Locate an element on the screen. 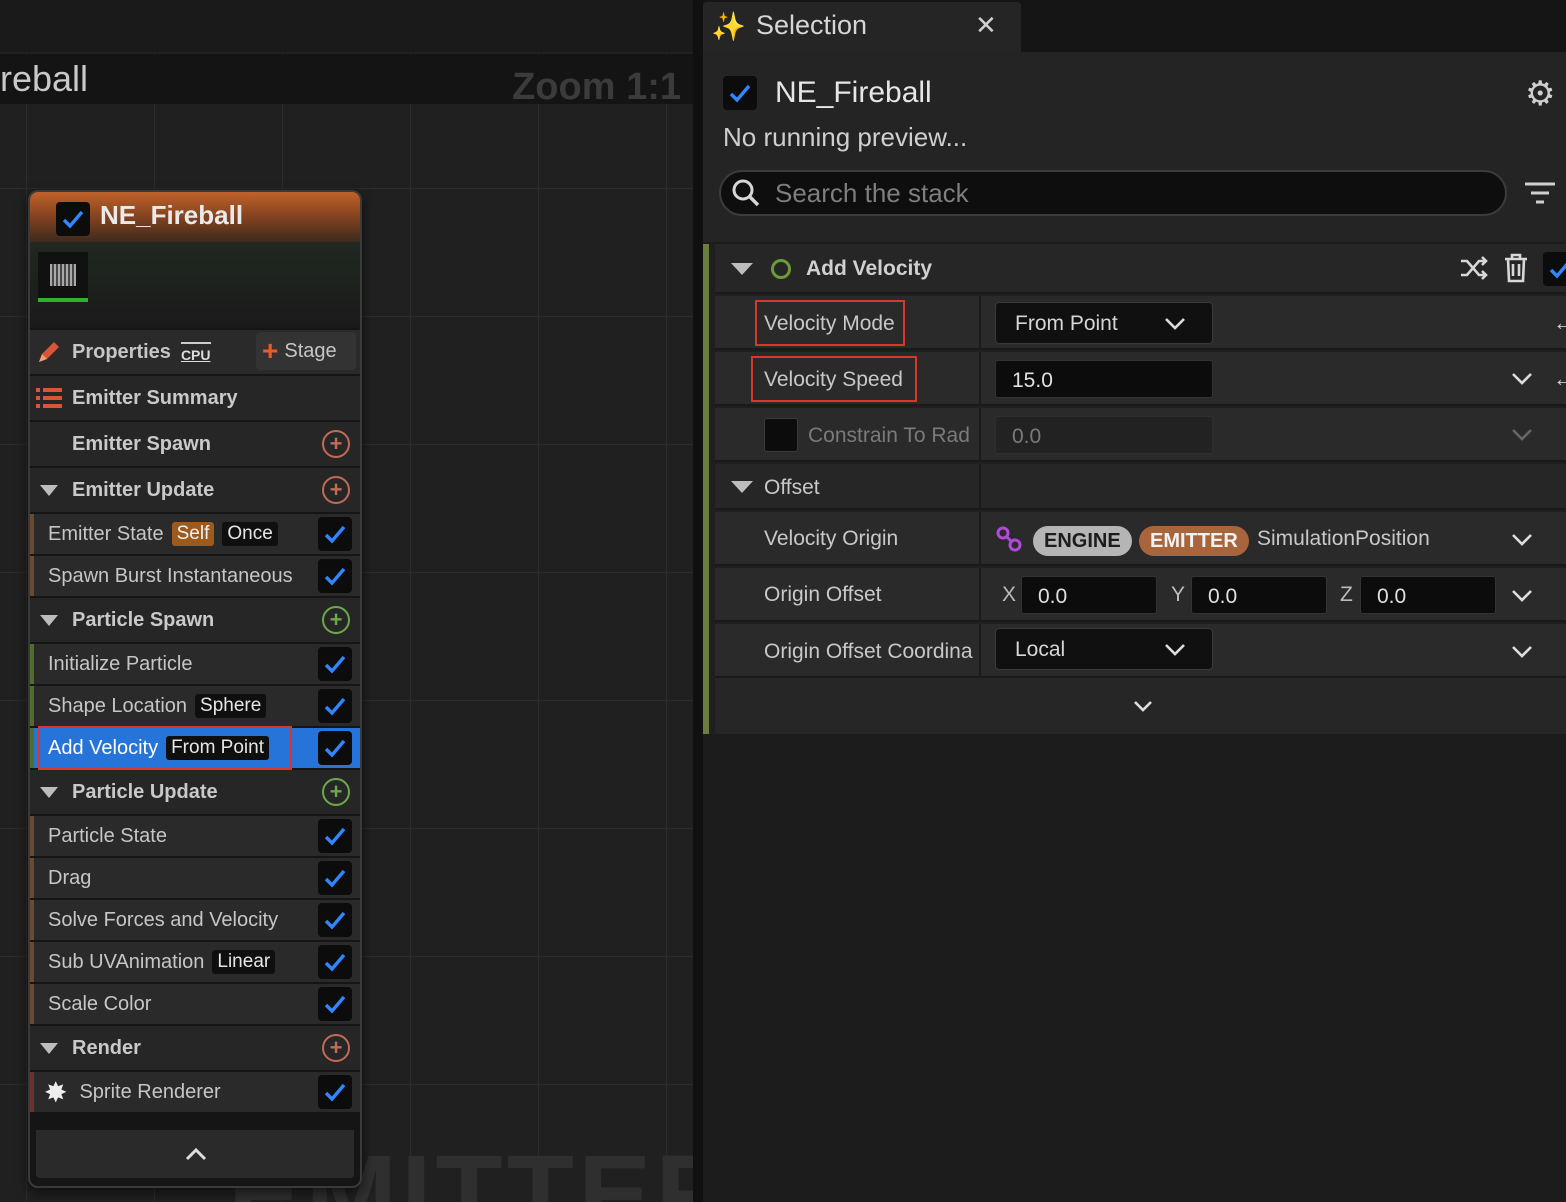 This screenshot has width=1566, height=1202. node-section-render: Render + is located at coordinates (195, 1048).